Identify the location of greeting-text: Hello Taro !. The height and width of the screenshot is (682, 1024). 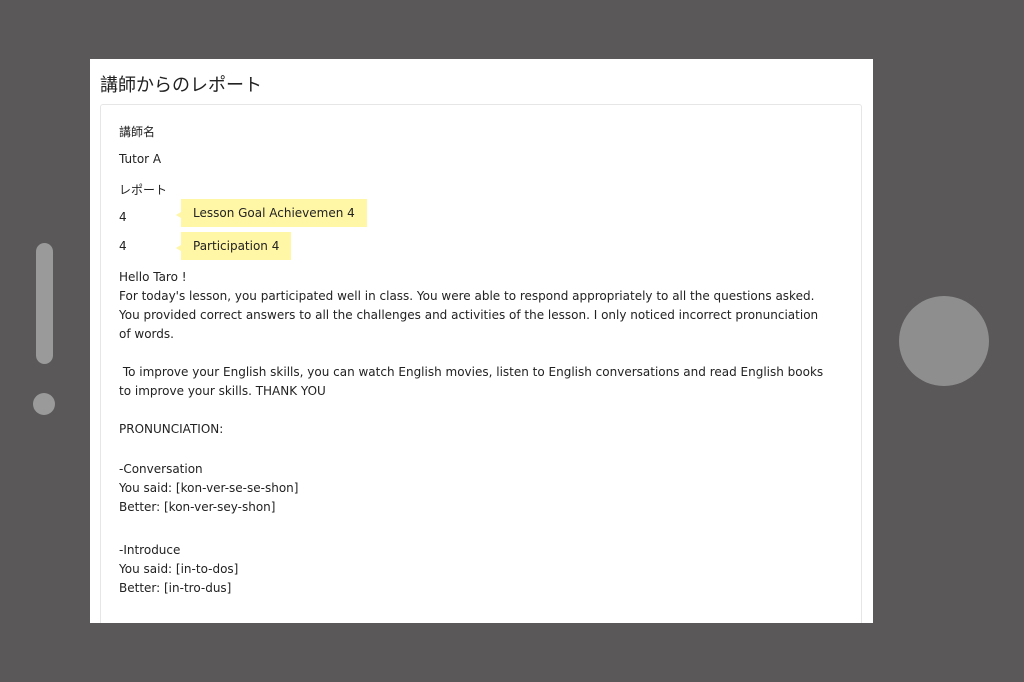
(153, 277).